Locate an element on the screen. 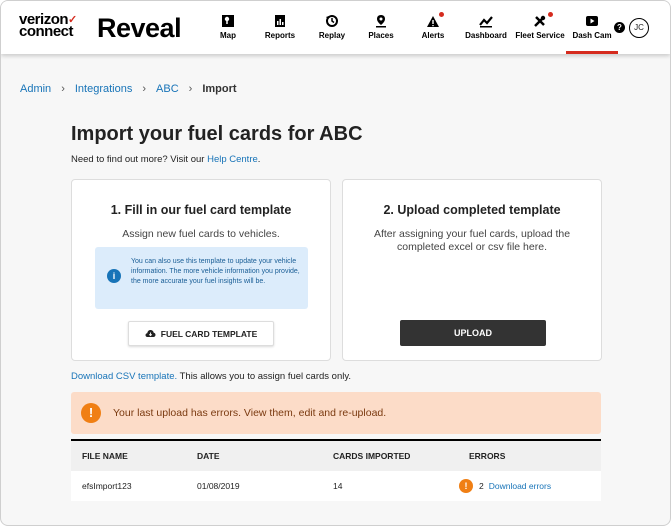 This screenshot has height=526, width=671. nav-item-dashboard: Dashboard is located at coordinates (486, 27).